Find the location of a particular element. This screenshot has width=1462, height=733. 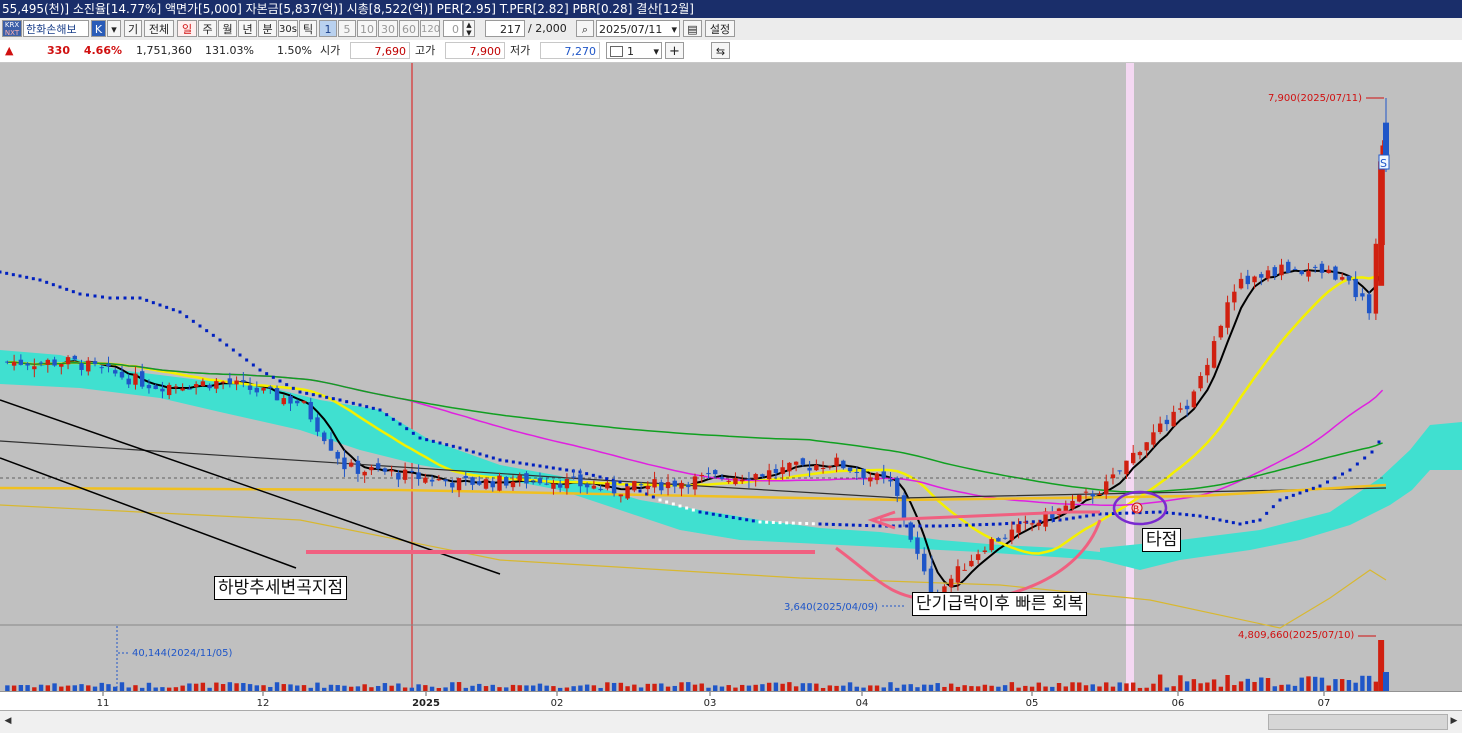

settings-button: 설정 is located at coordinates (720, 28).